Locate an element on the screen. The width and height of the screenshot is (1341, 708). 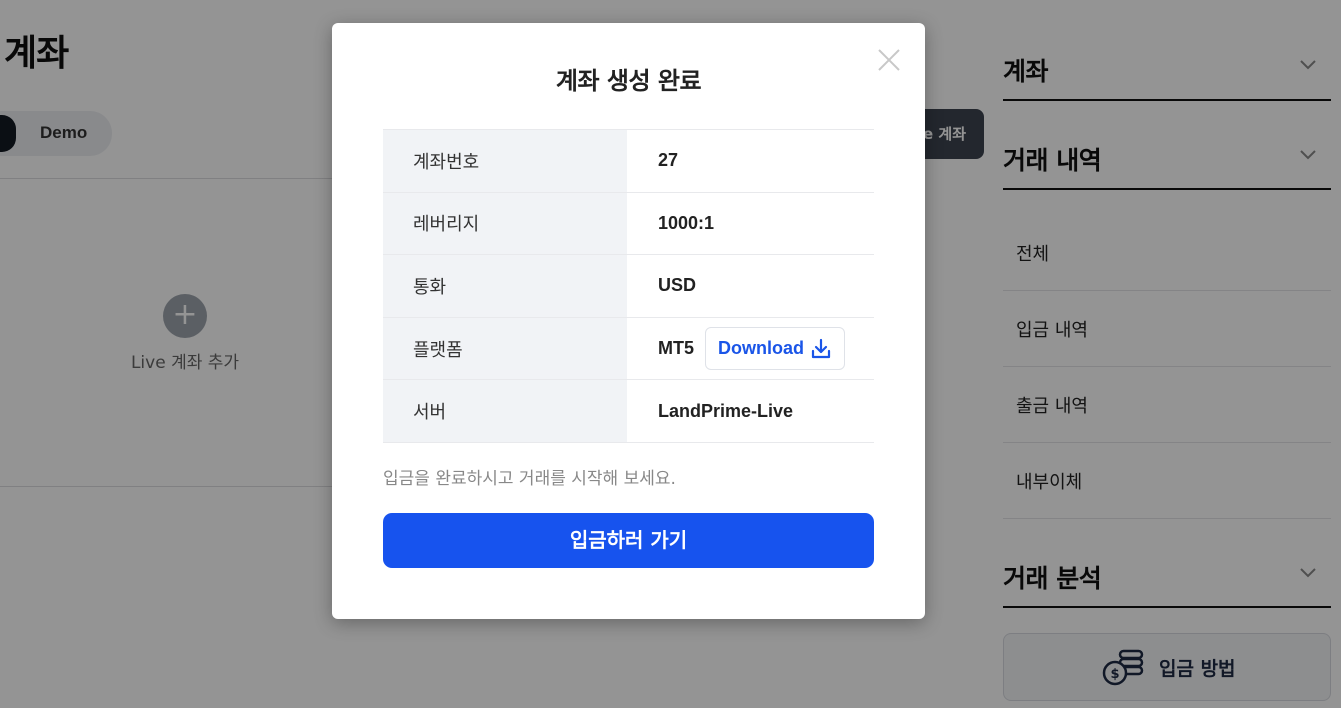
table-row: 통화 USD is located at coordinates (628, 286).